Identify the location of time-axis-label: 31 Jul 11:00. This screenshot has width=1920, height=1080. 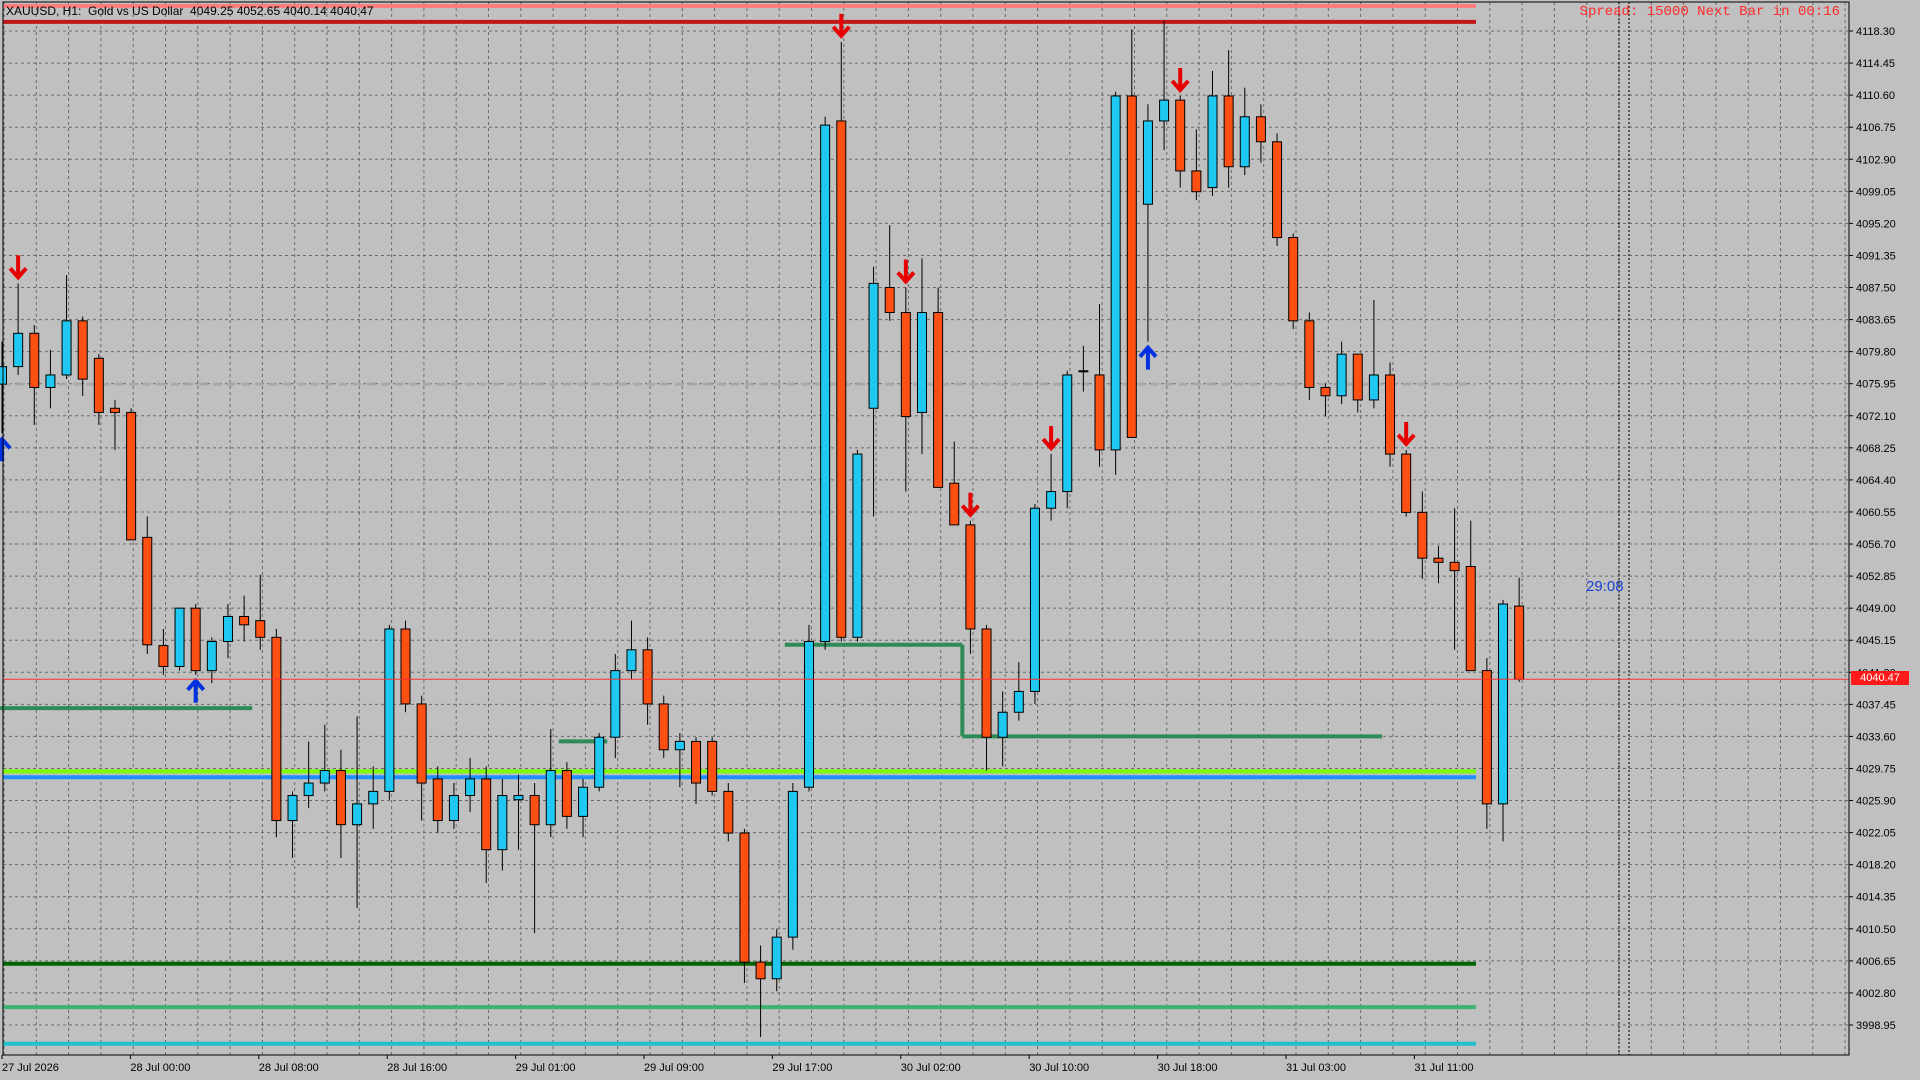
(1443, 1068).